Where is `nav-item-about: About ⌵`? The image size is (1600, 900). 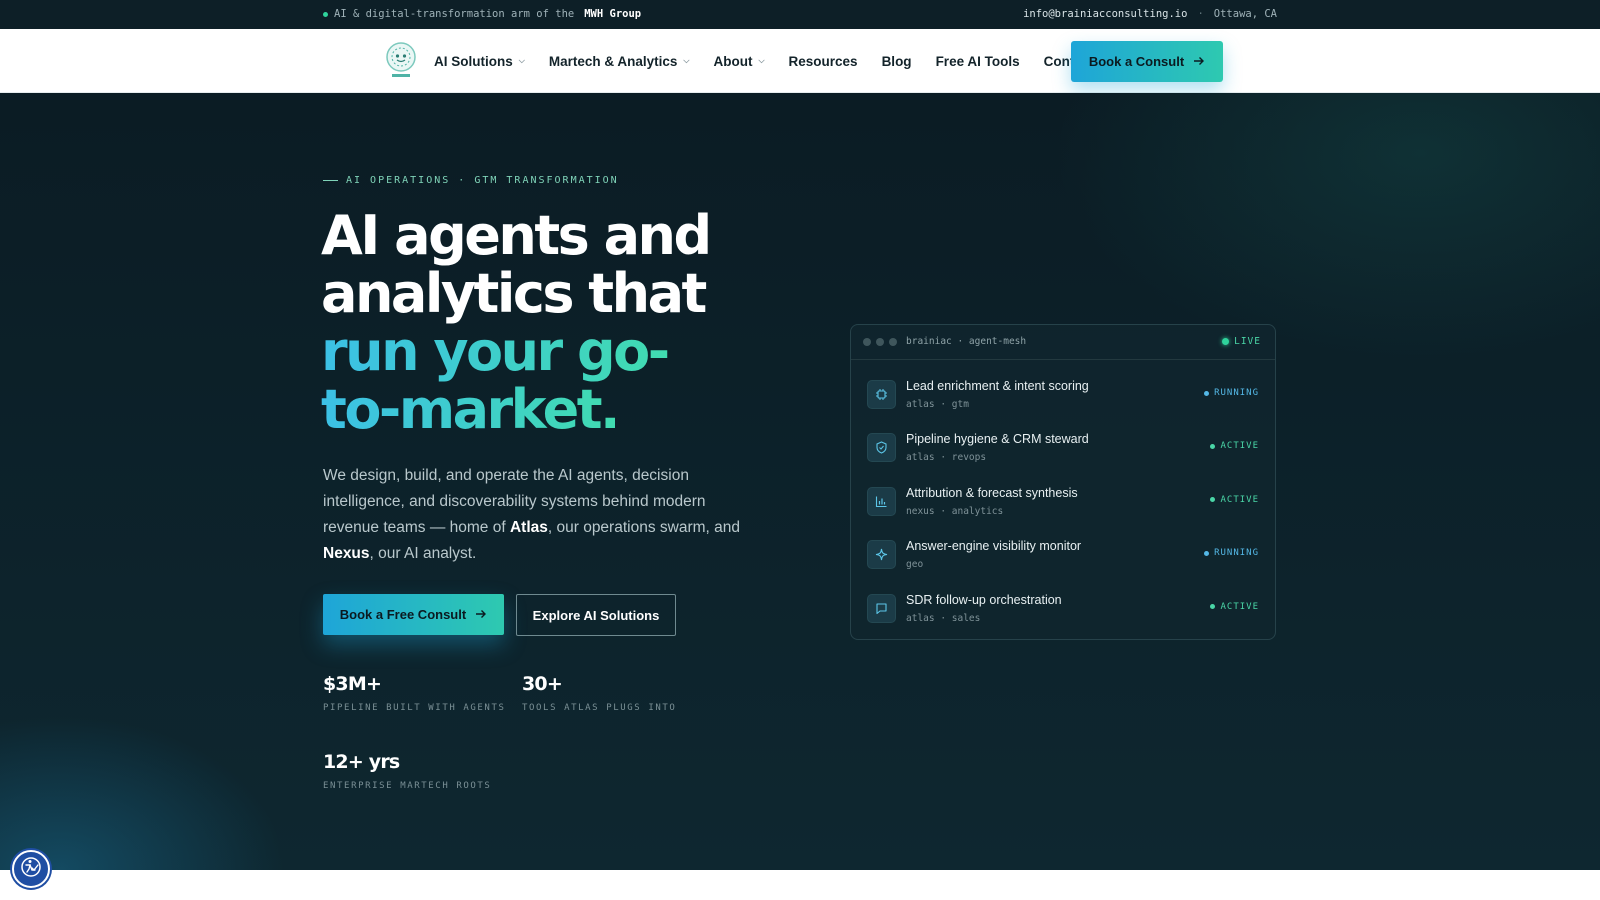 nav-item-about: About ⌵ is located at coordinates (738, 61).